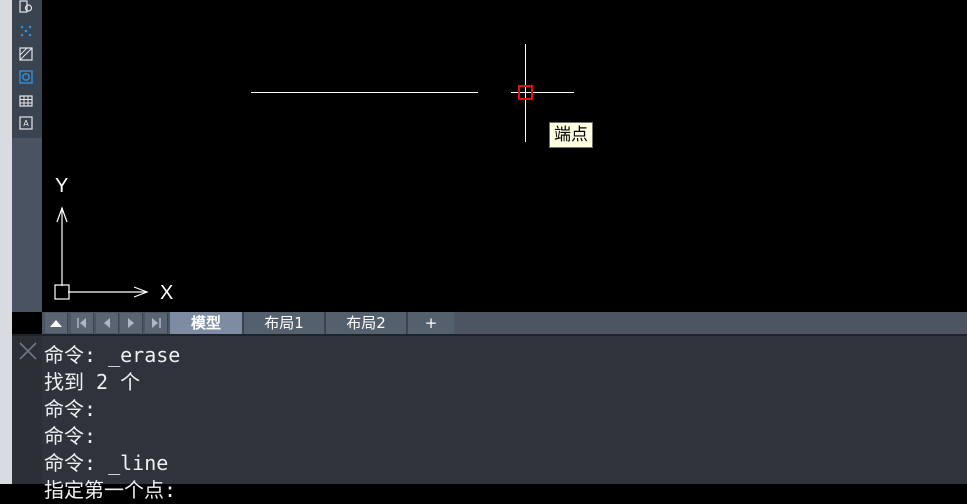 Image resolution: width=967 pixels, height=504 pixels. I want to click on tab-layout1: 布局1, so click(284, 323).